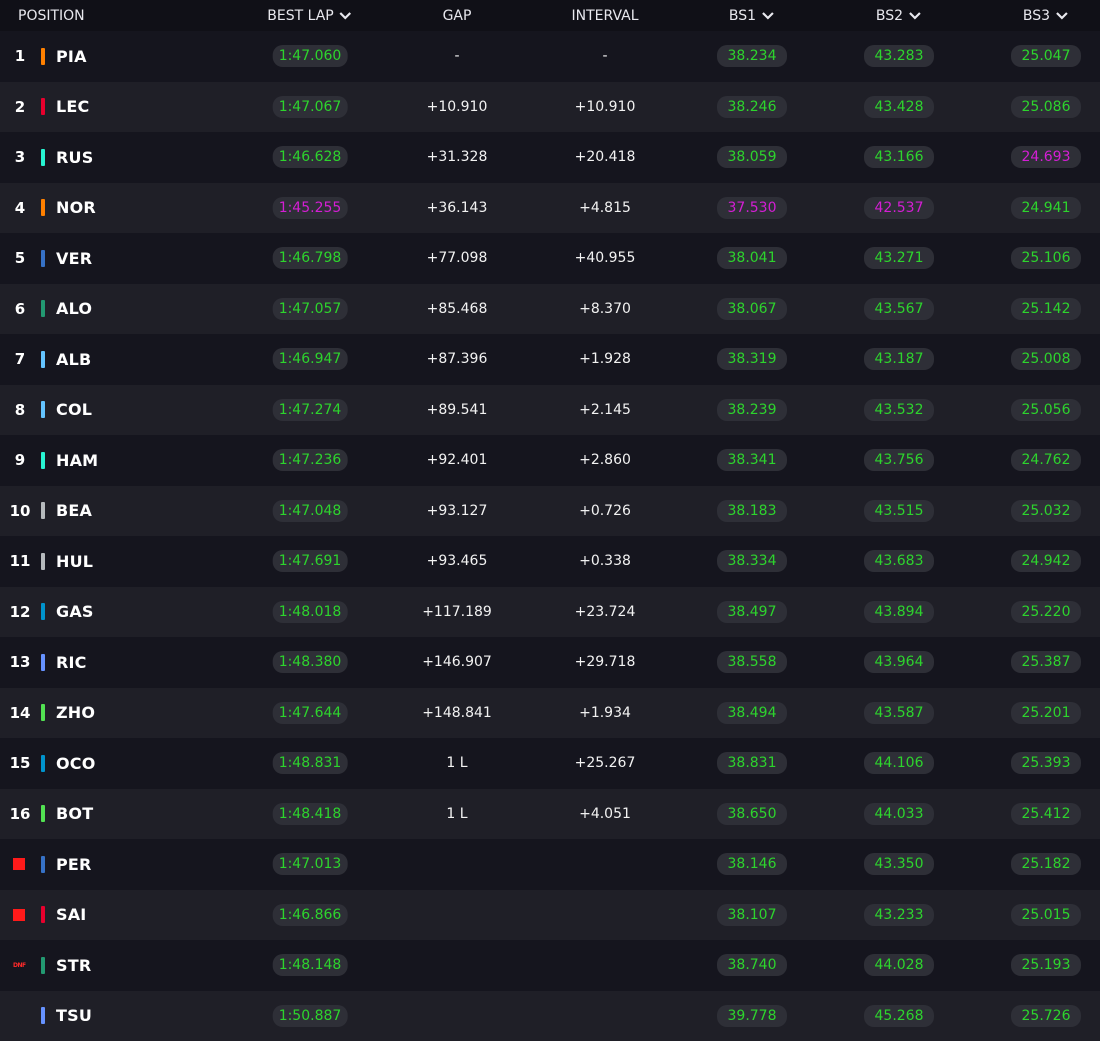 This screenshot has height=1041, width=1100. I want to click on bs1-pill: 38.650, so click(752, 814).